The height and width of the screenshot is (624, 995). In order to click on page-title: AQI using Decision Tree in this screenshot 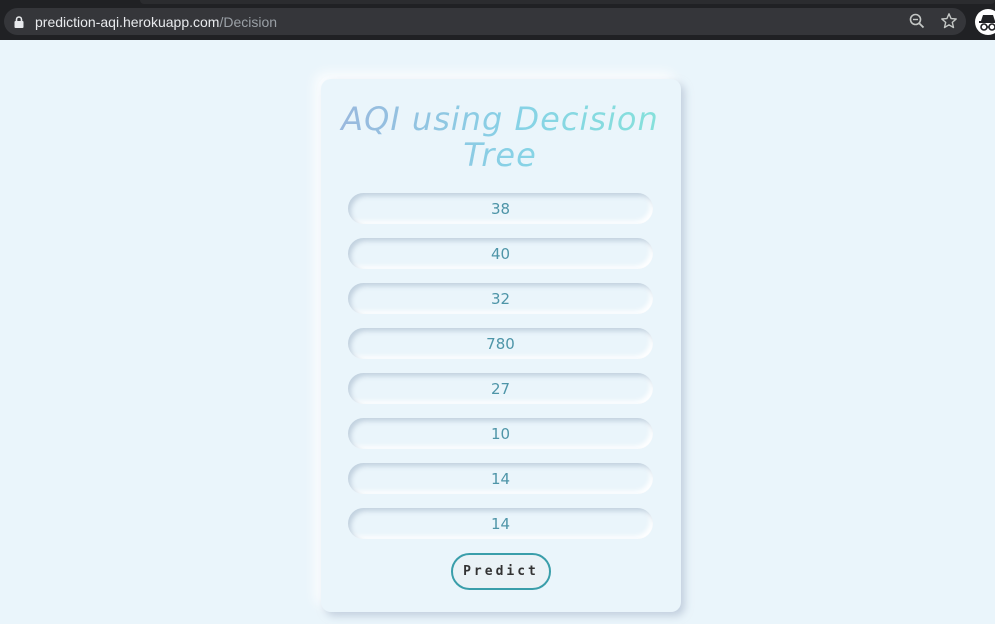, I will do `click(500, 137)`.